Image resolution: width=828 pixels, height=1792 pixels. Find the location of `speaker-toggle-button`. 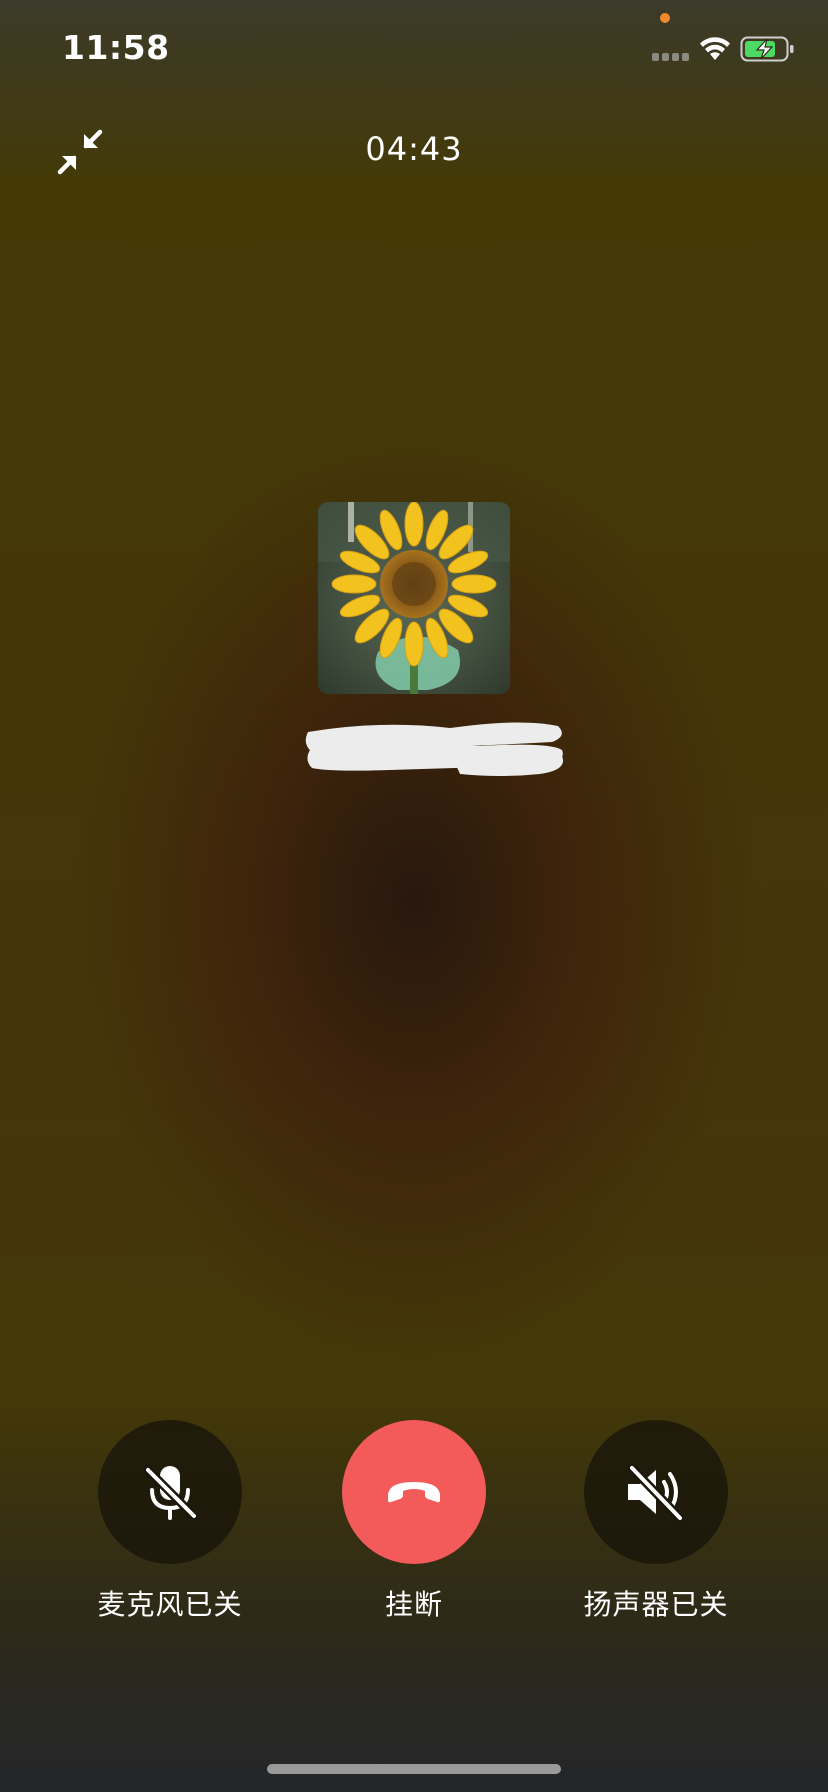

speaker-toggle-button is located at coordinates (656, 1492).